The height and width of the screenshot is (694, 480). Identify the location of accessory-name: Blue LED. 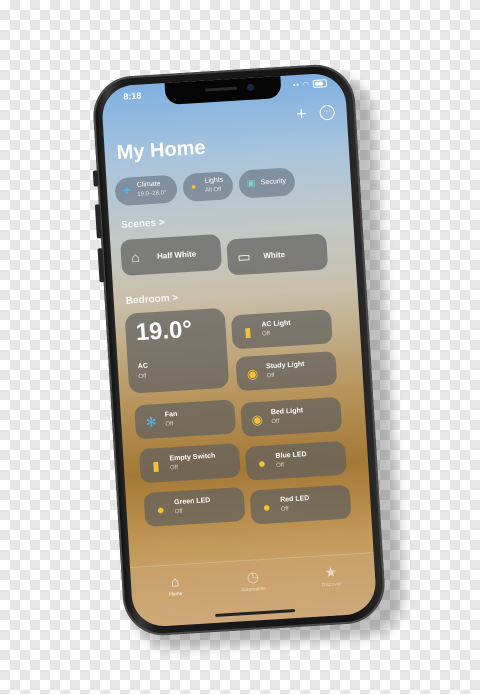
(291, 455).